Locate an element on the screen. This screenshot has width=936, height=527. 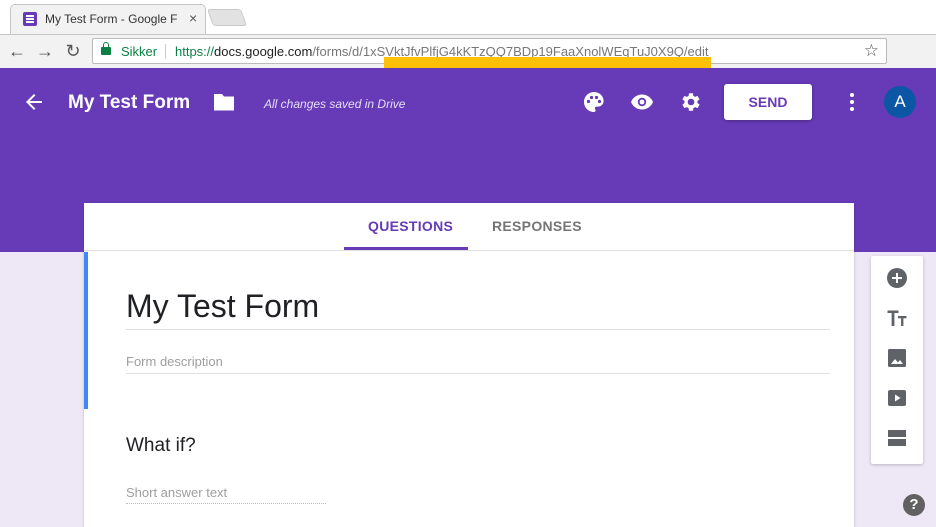
add-video-icon is located at coordinates (897, 398).